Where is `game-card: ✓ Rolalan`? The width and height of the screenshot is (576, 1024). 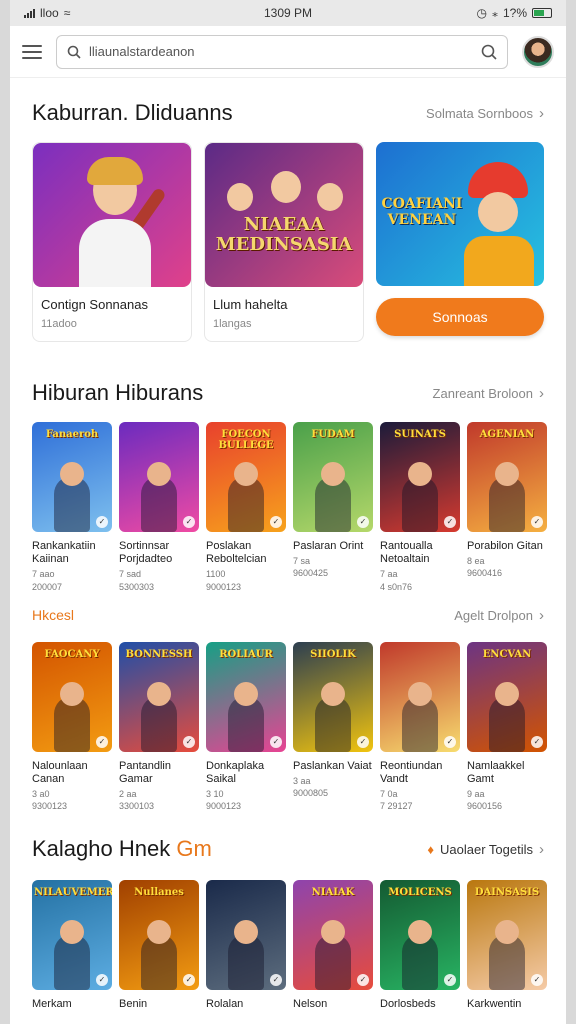 game-card: ✓ Rolalan is located at coordinates (246, 945).